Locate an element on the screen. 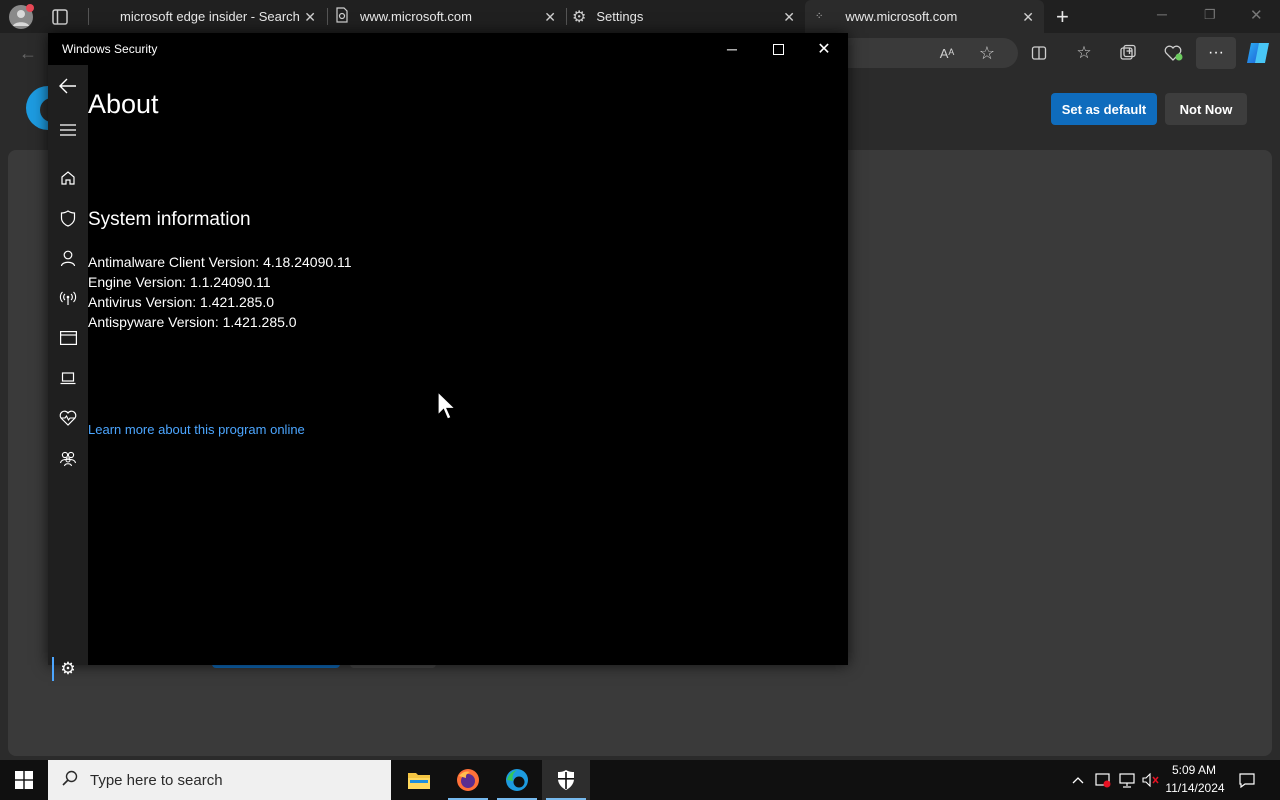 The height and width of the screenshot is (800, 1280). hamburger-icon is located at coordinates (68, 130).